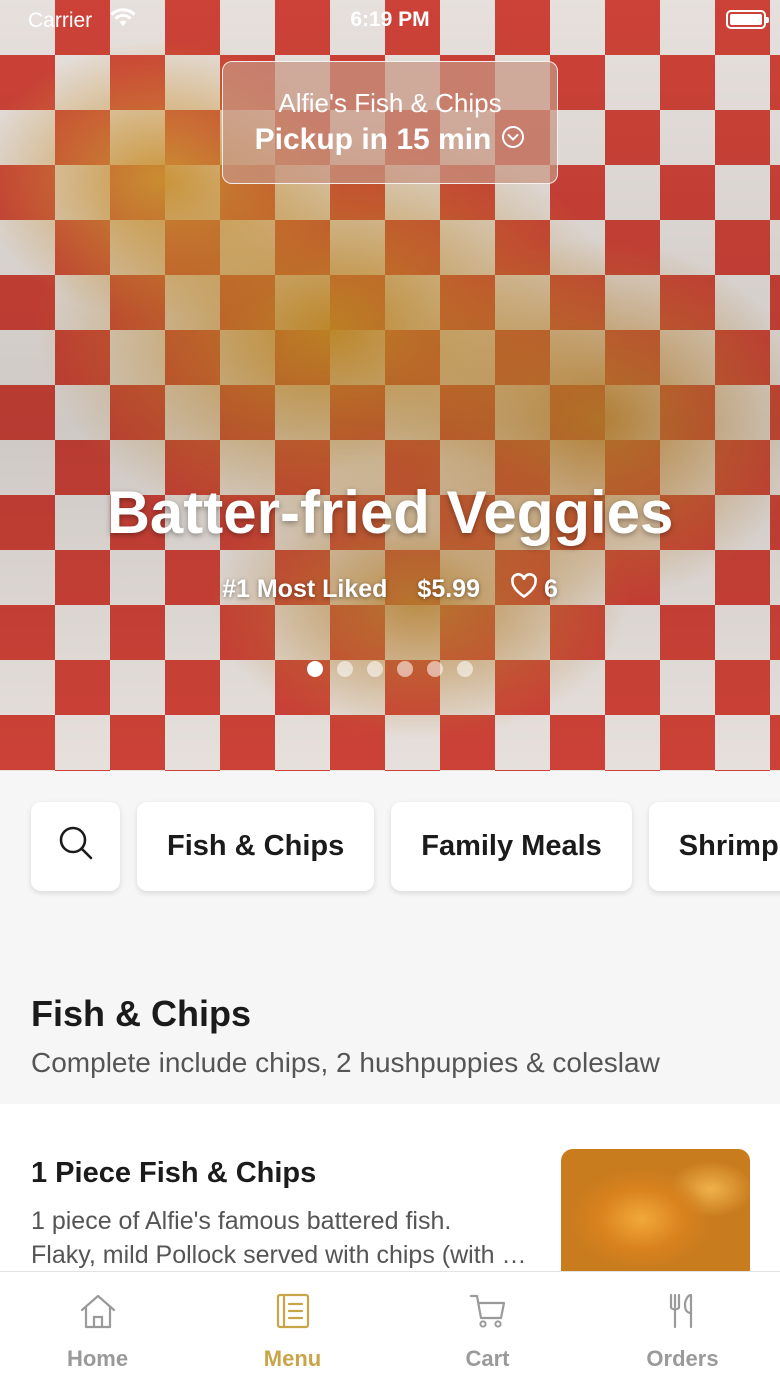  I want to click on item-image, so click(655, 1219).